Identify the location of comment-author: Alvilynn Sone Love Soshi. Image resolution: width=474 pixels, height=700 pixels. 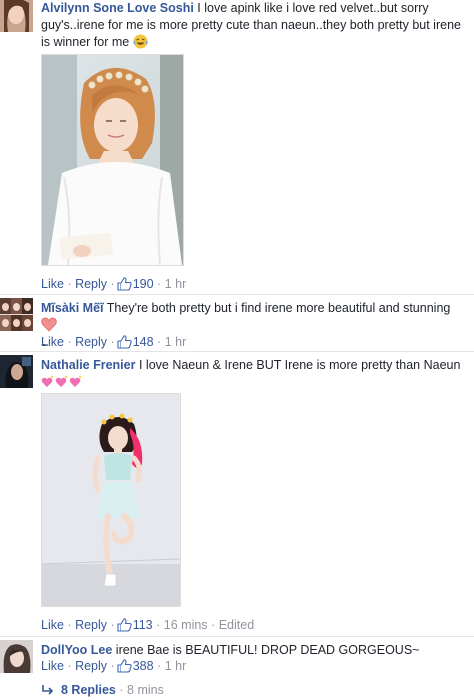
(117, 8).